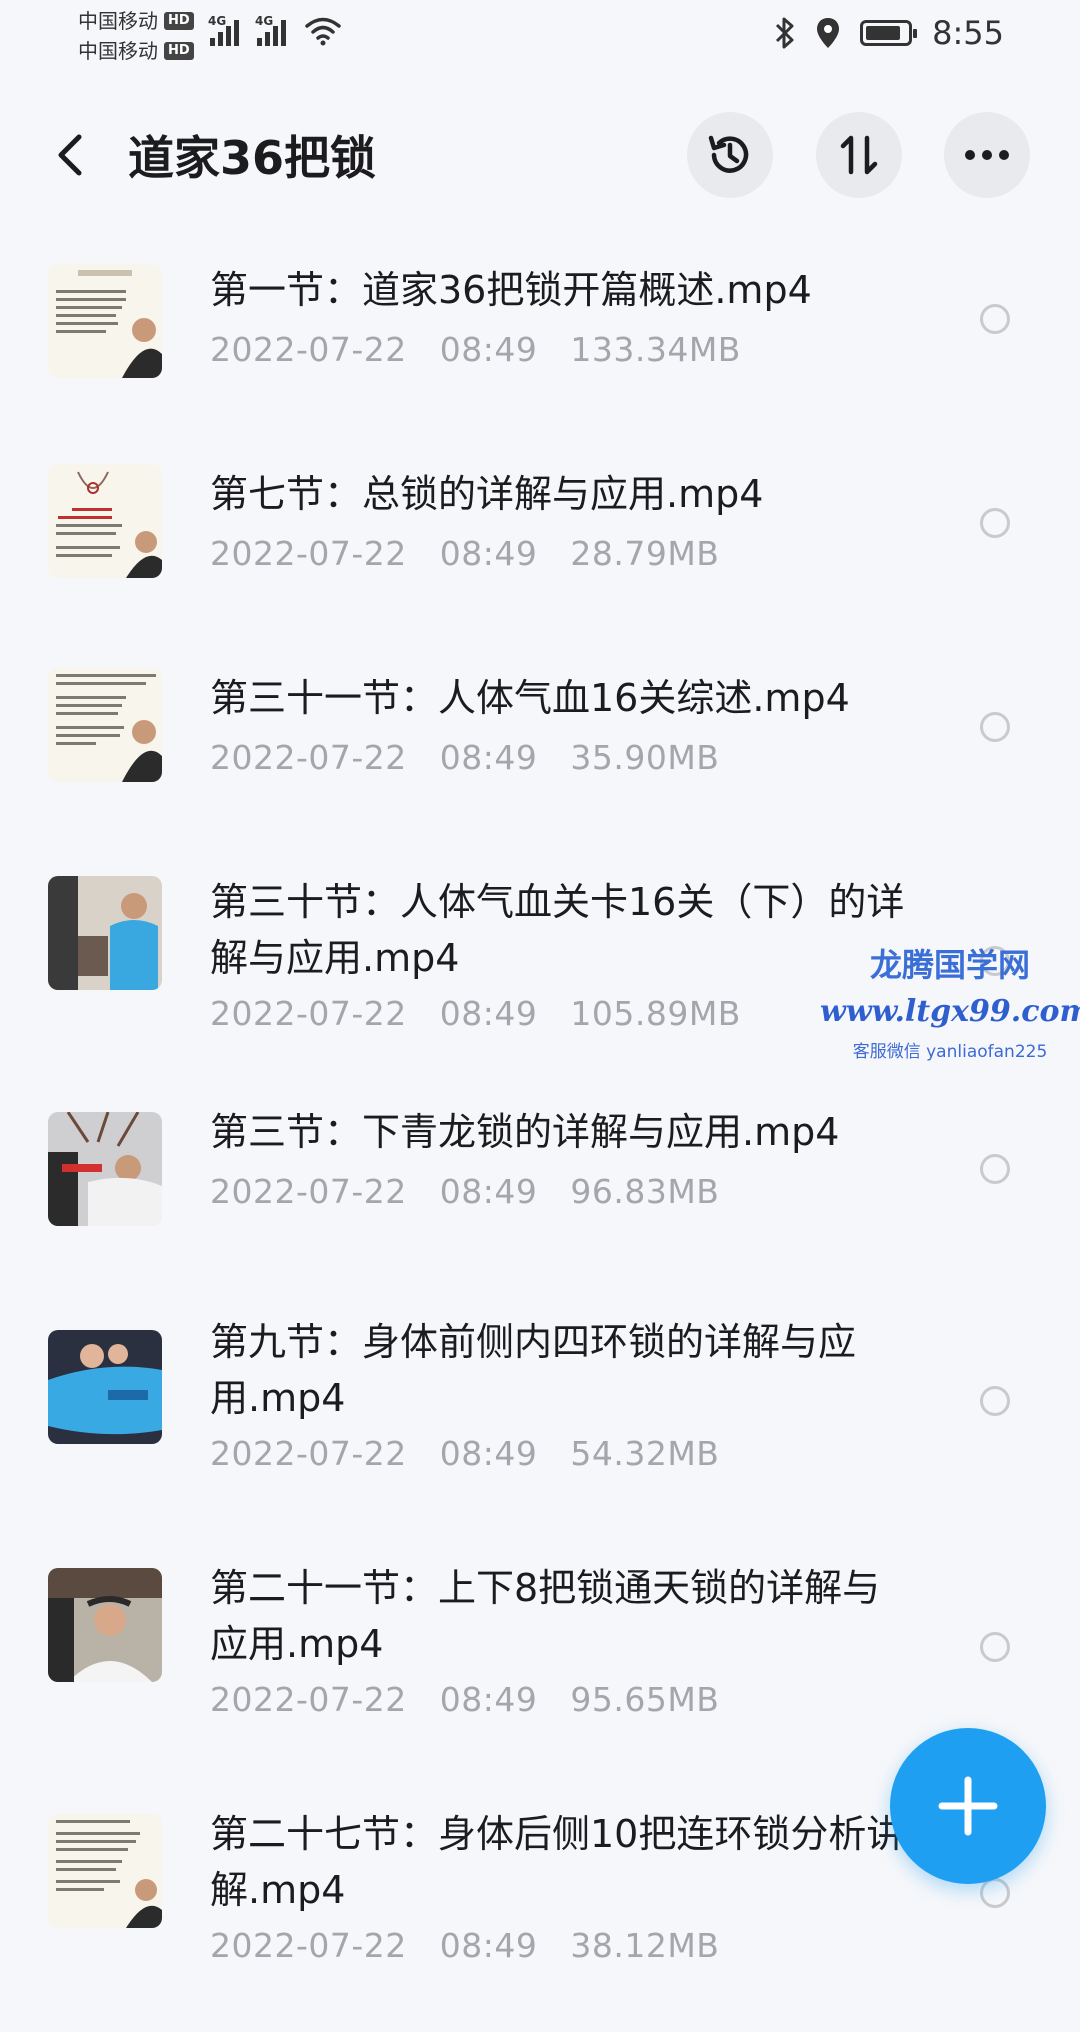  Describe the element at coordinates (530, 698) in the screenshot. I see `file-name: 第三十一节：人体气血16关综述.mp4` at that location.